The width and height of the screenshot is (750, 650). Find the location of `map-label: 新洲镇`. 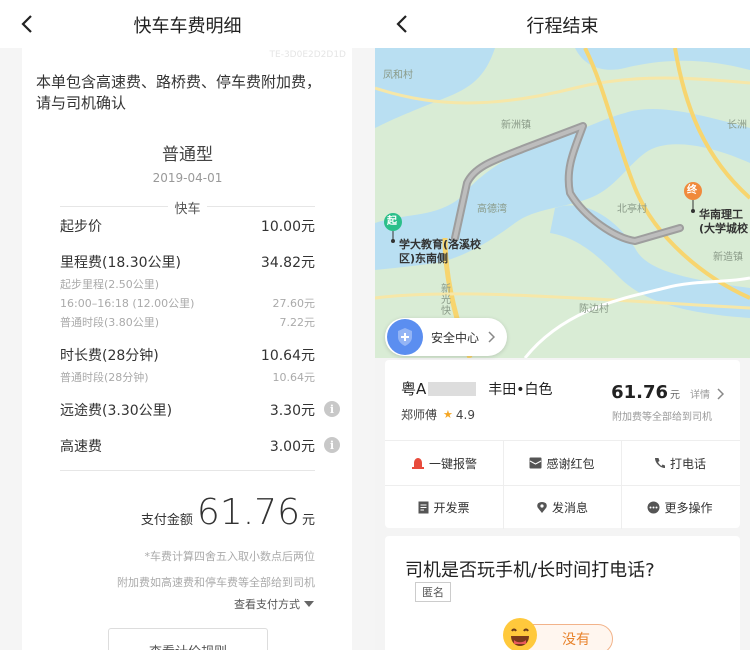

map-label: 新洲镇 is located at coordinates (516, 125).